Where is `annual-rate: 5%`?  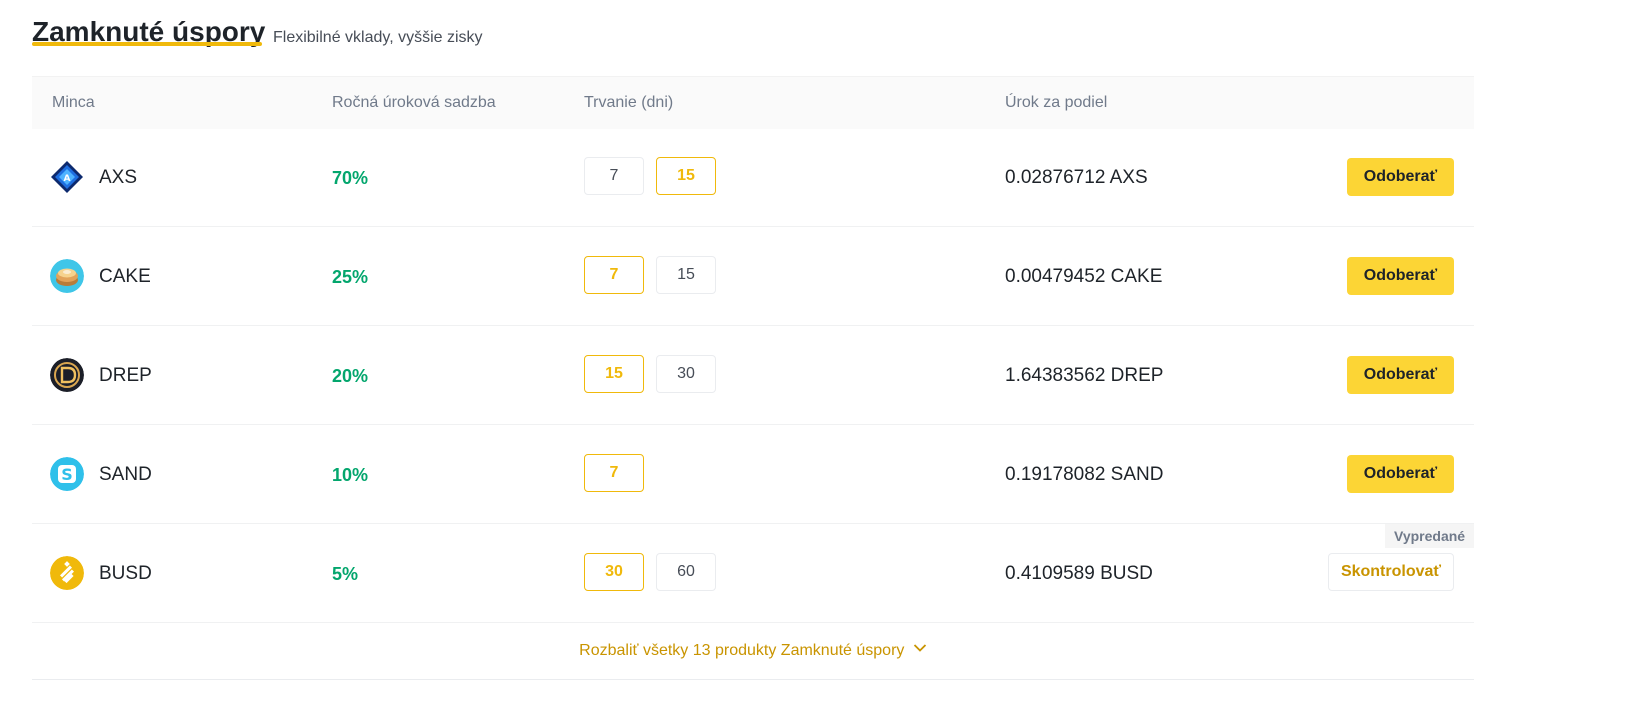
annual-rate: 5% is located at coordinates (345, 574).